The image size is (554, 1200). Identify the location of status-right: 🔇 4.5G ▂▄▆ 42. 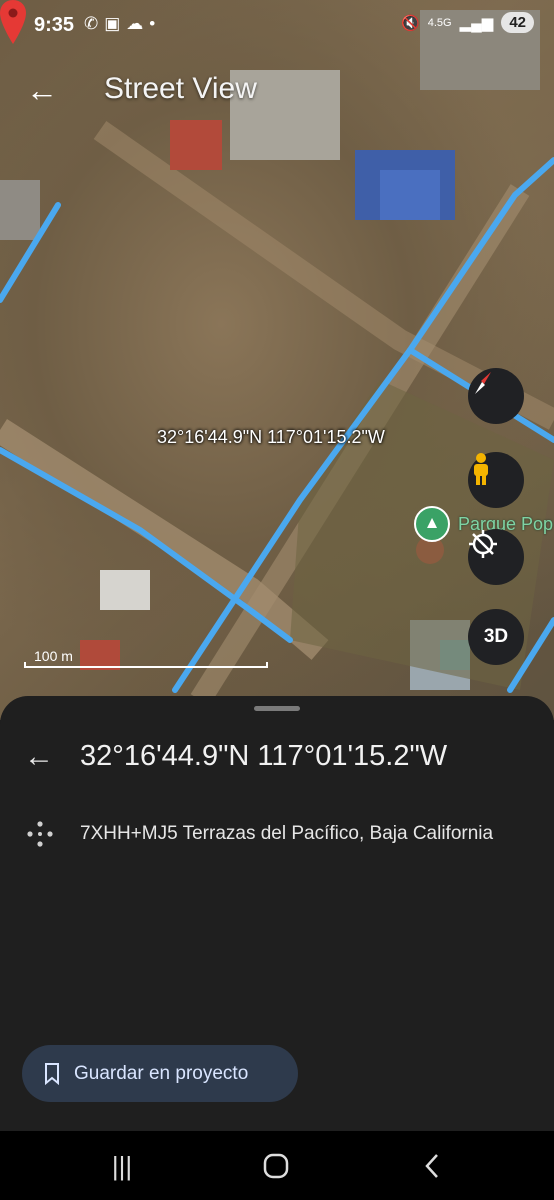
(467, 22).